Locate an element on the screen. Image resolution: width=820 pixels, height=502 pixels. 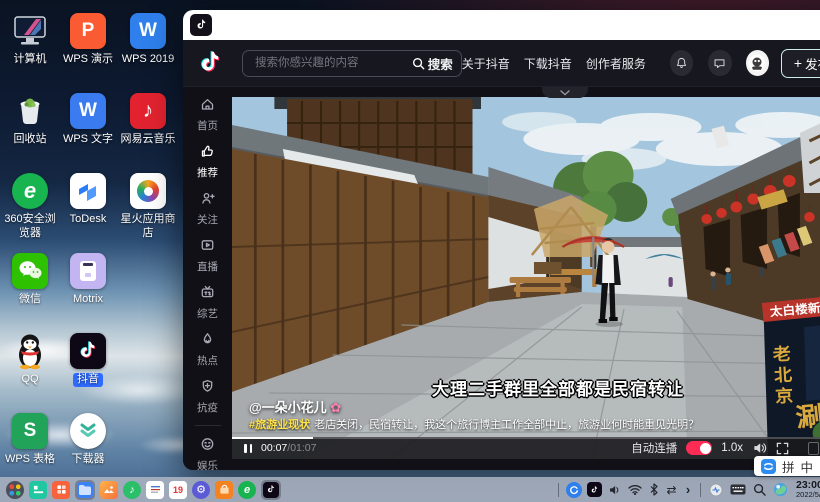
sidebar-item-recommend: 推荐 is located at coordinates (207, 162).